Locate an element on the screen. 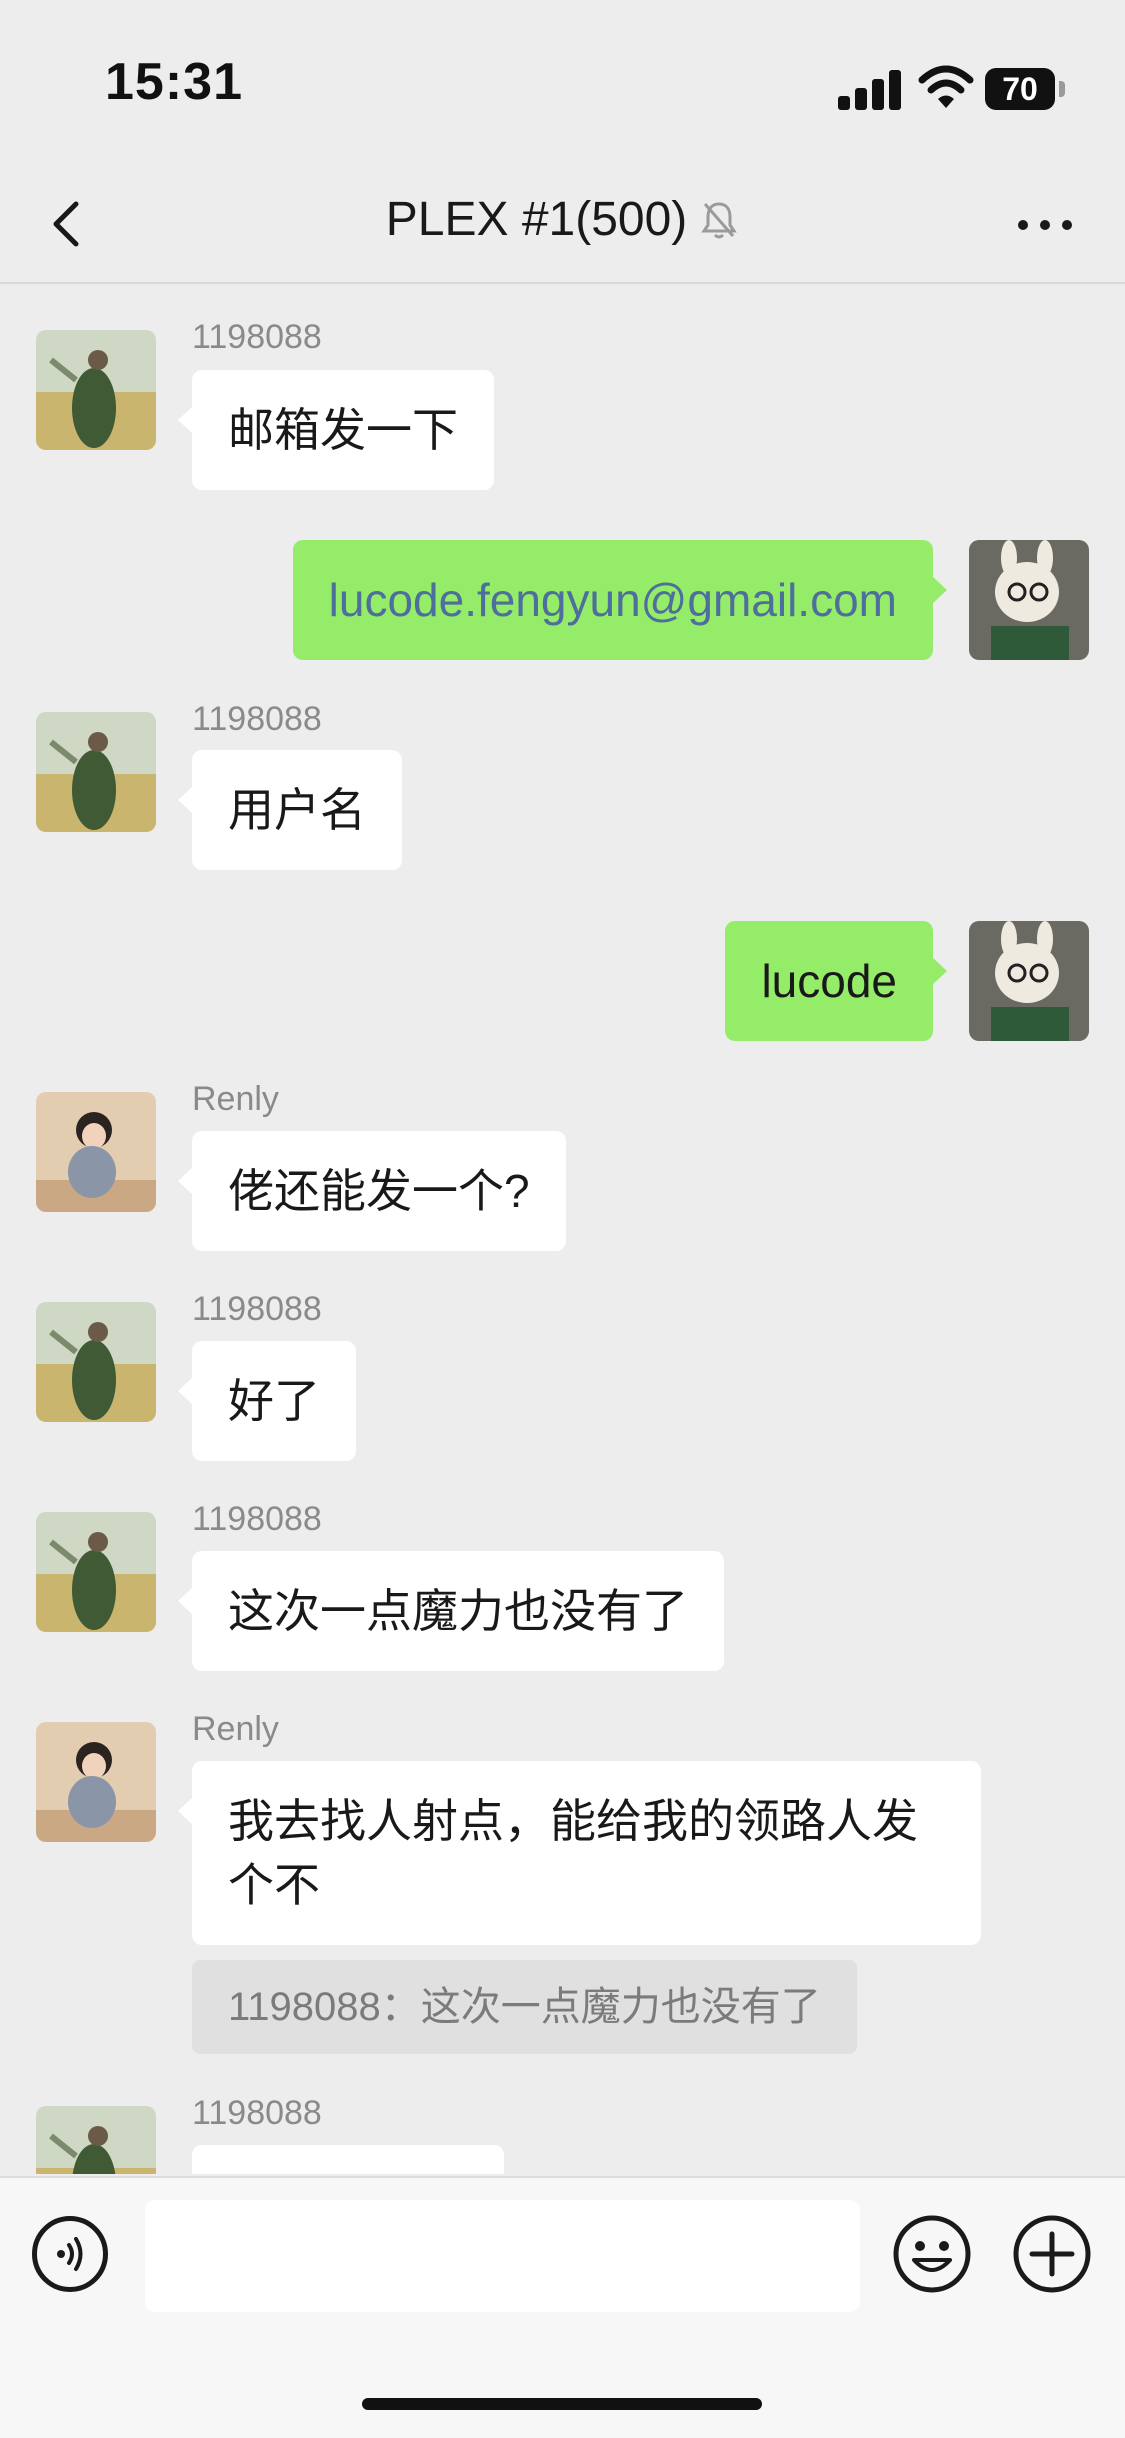  message-bubble: 好了 is located at coordinates (267, 1401).